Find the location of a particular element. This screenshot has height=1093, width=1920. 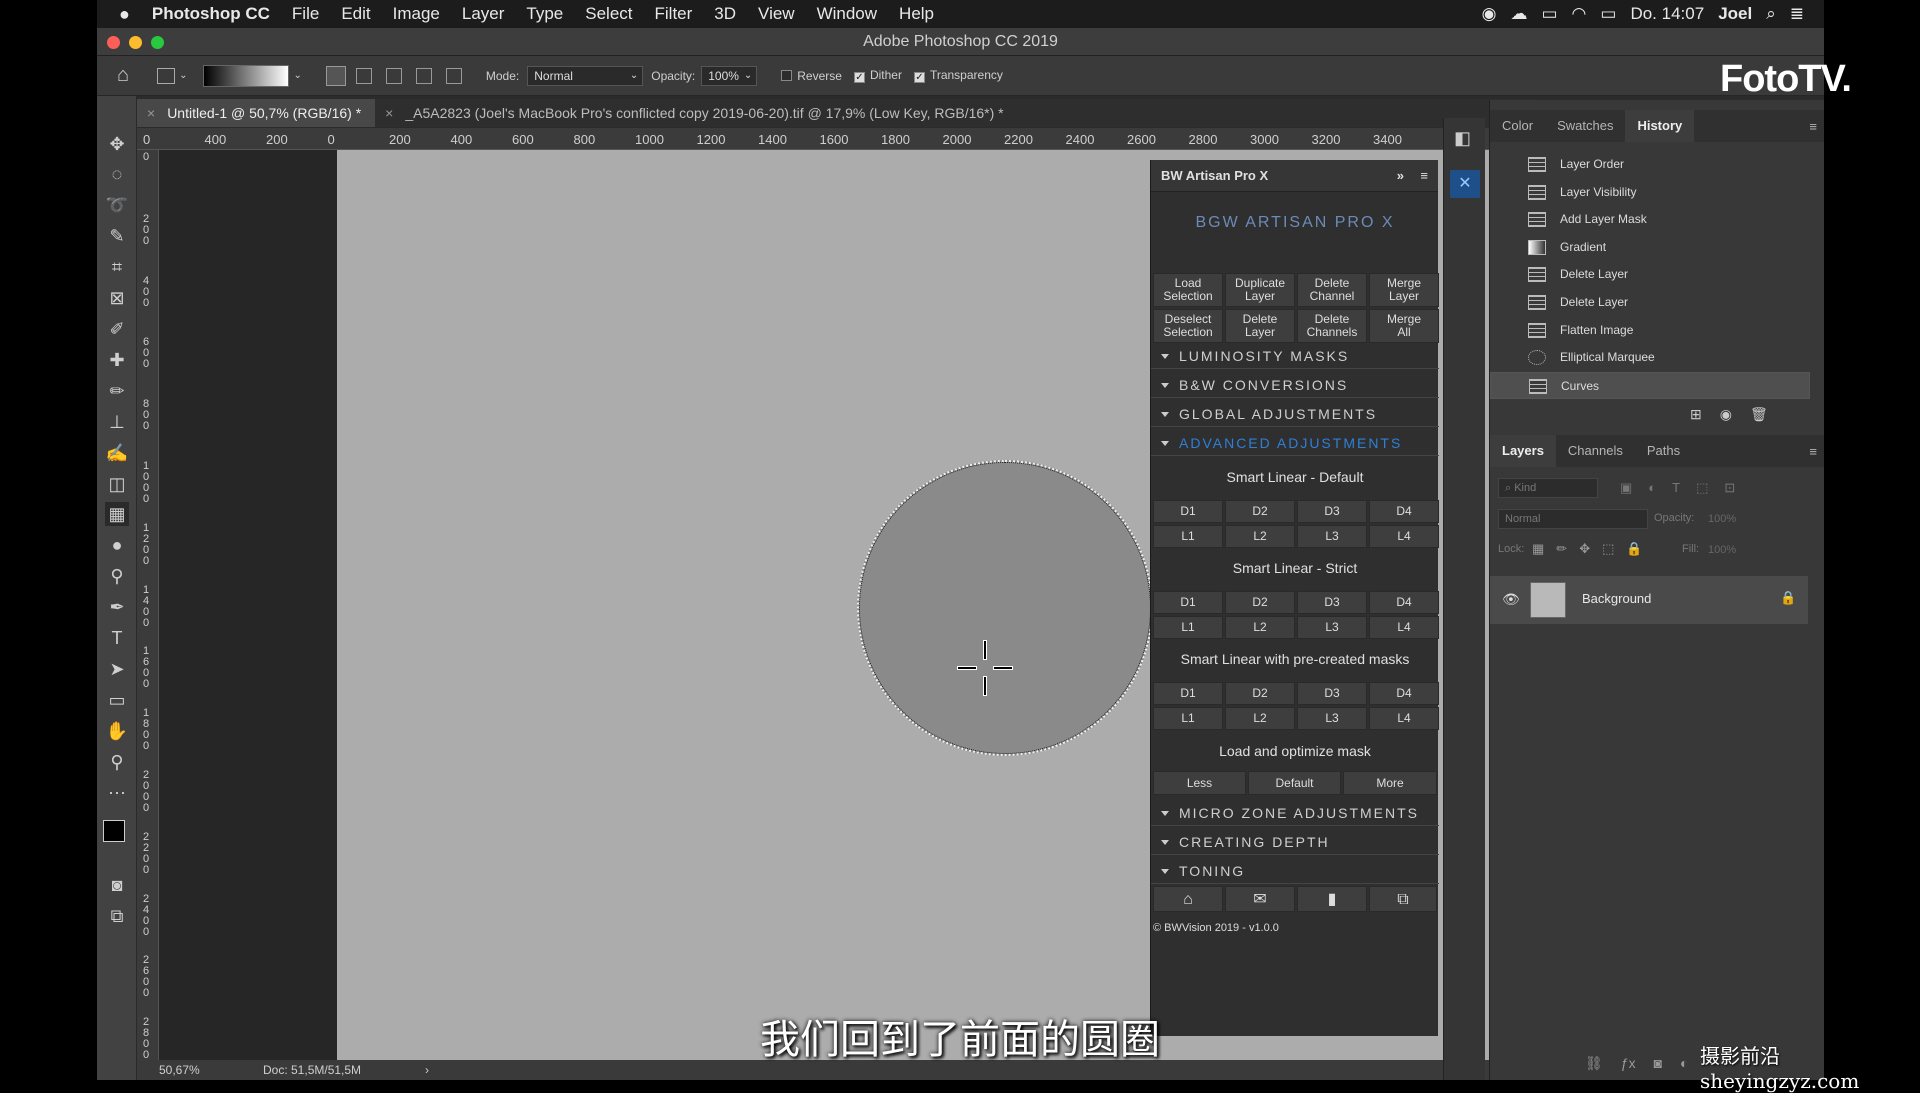

menu-image: Image is located at coordinates (416, 14).